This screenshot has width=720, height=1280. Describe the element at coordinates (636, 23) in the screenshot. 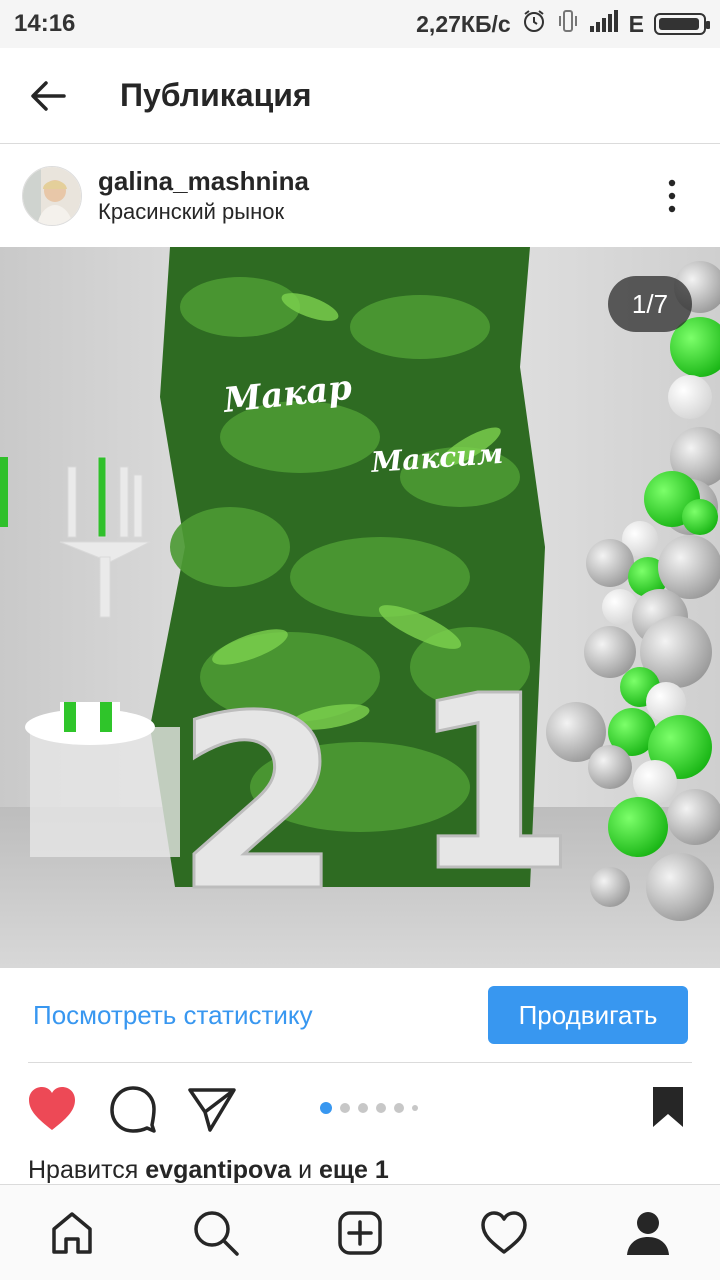

I see `network-type: E` at that location.